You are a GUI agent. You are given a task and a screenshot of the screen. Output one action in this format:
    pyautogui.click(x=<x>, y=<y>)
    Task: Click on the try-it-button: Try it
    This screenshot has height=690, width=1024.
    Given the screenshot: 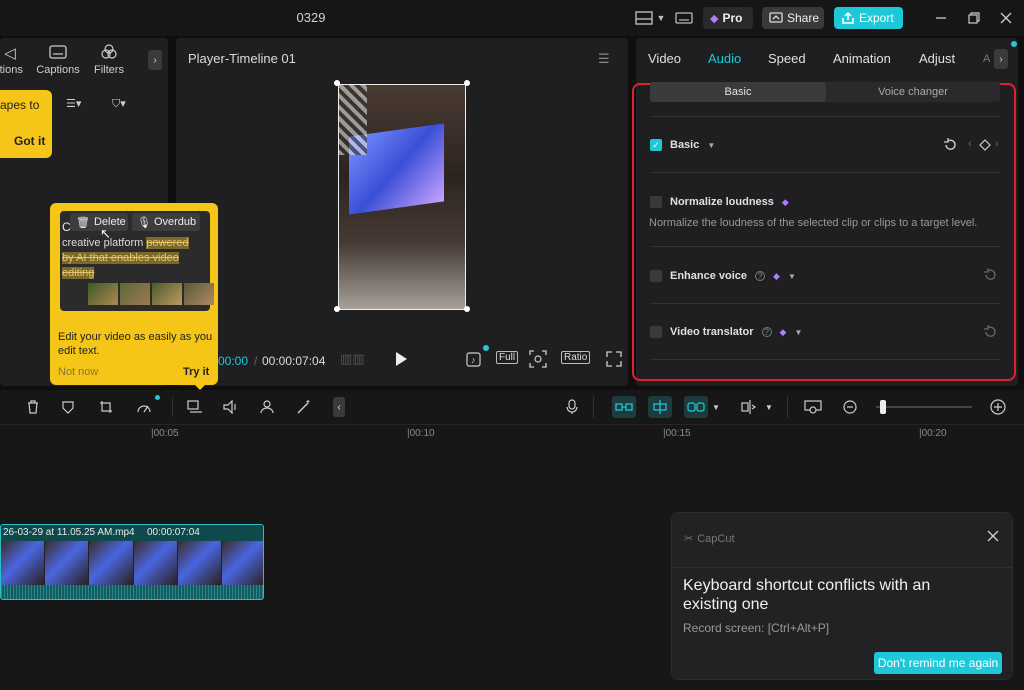 What is the action you would take?
    pyautogui.click(x=196, y=372)
    